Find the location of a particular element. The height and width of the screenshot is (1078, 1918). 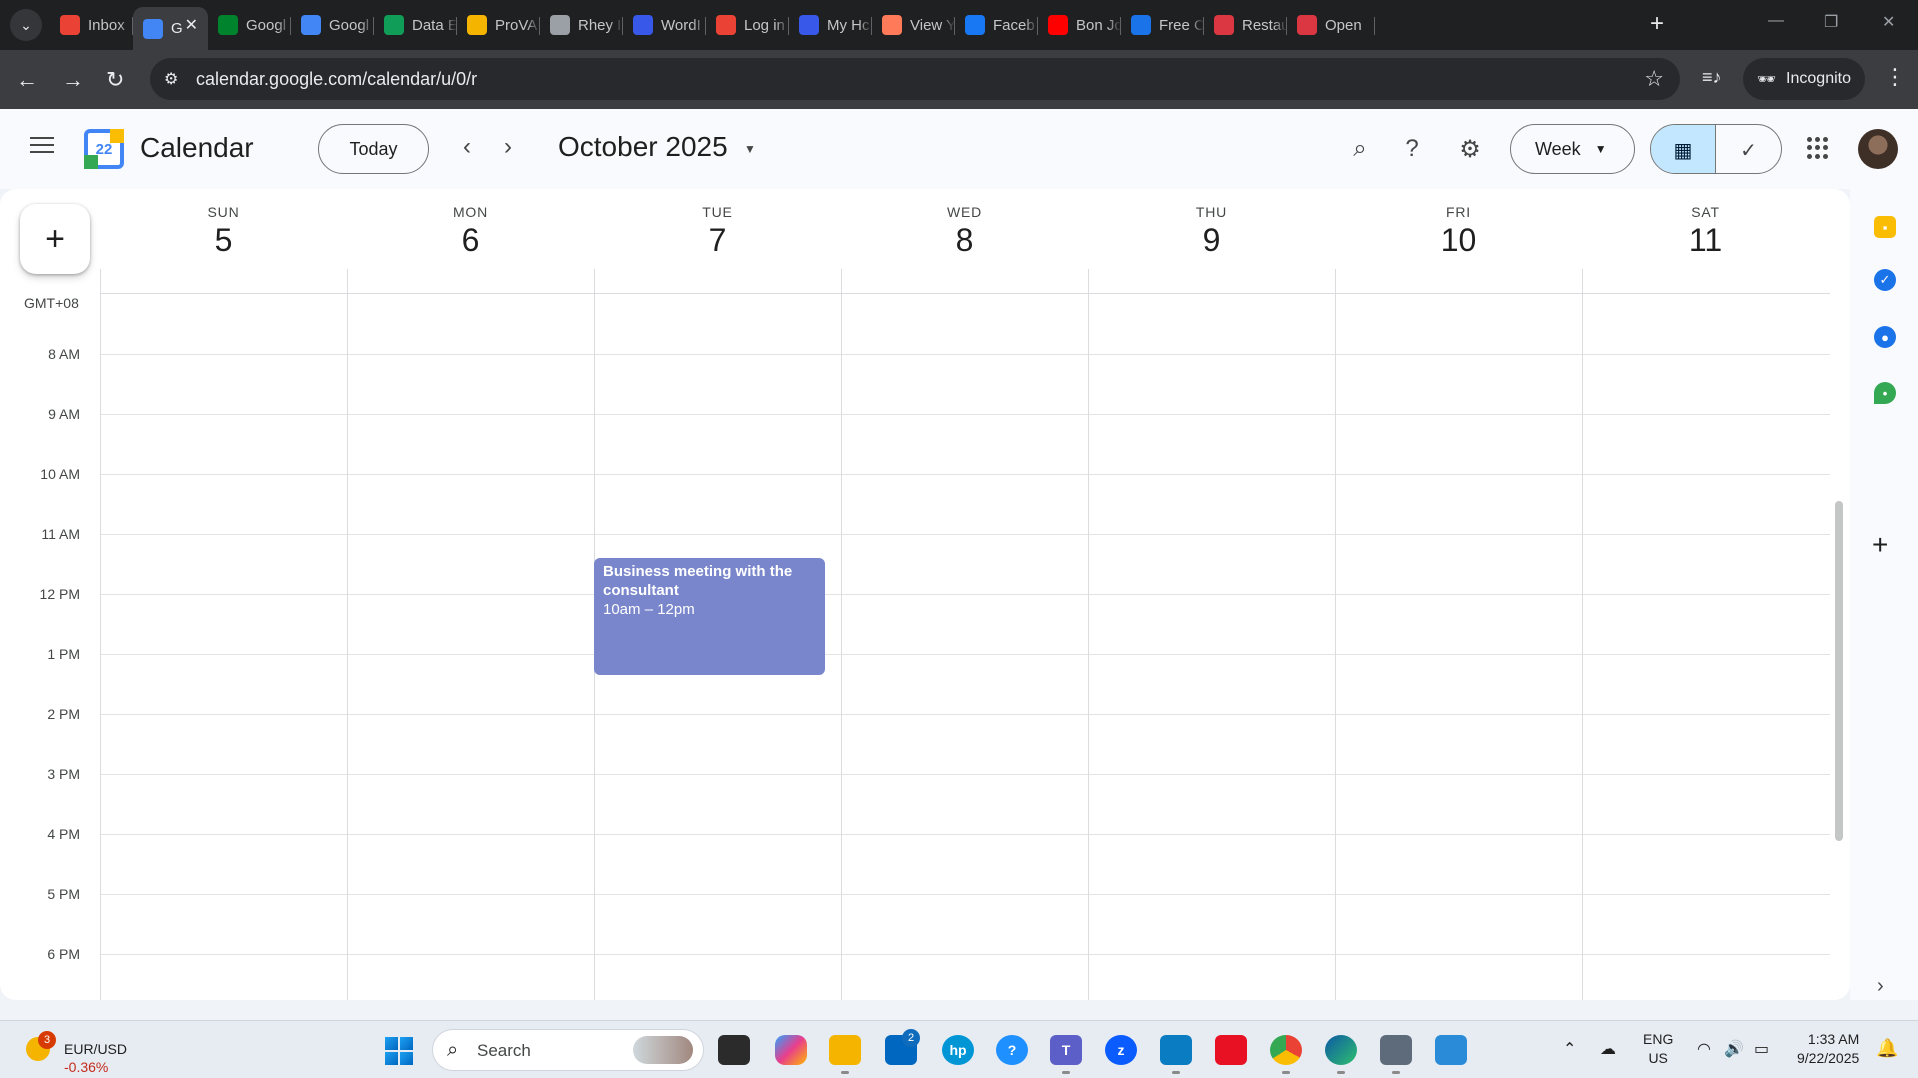

minimize-button: — is located at coordinates (1776, 21).